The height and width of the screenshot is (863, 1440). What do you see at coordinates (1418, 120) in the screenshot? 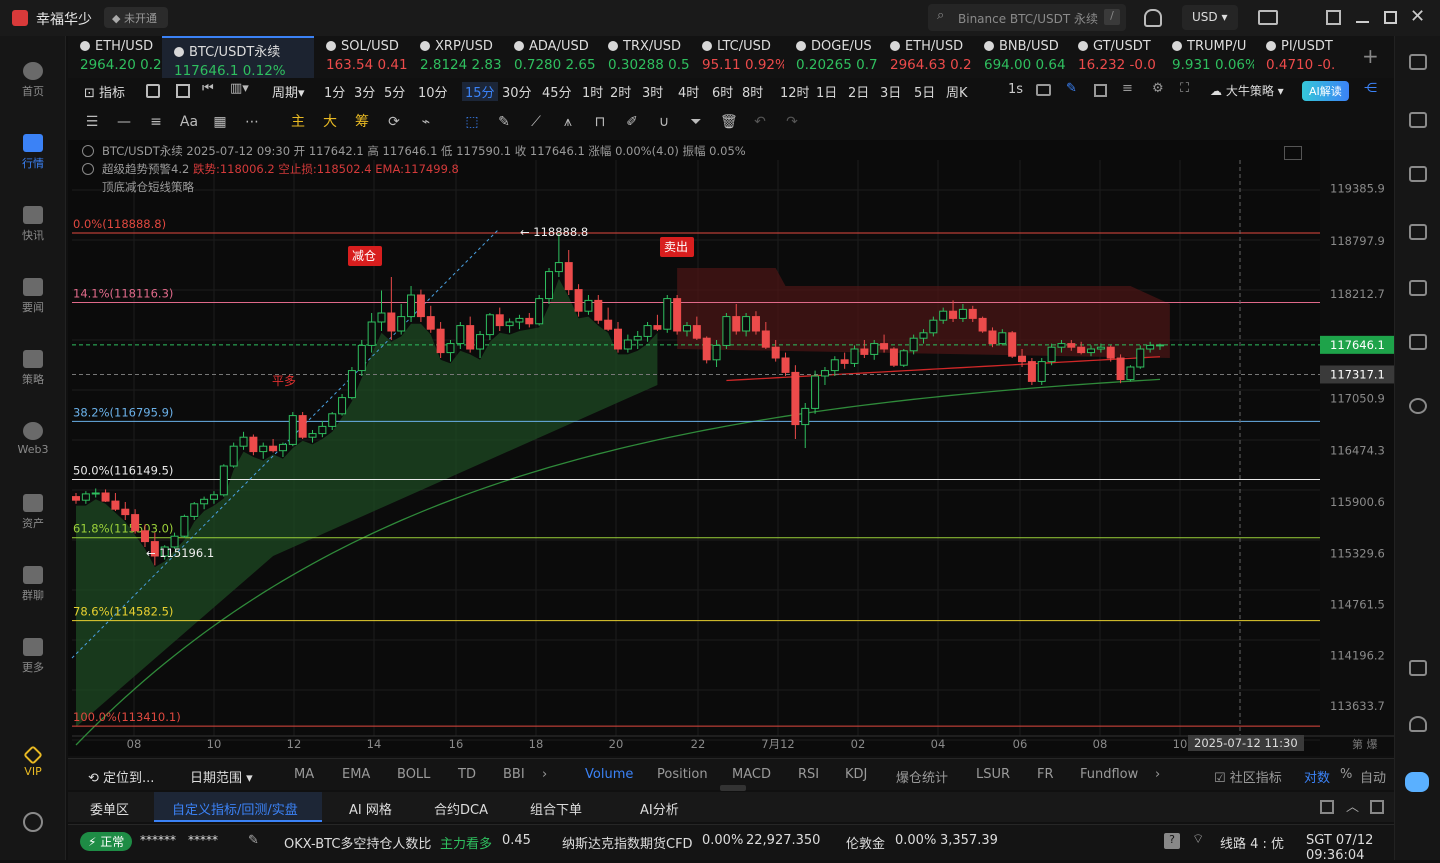
I see `document-icon` at bounding box center [1418, 120].